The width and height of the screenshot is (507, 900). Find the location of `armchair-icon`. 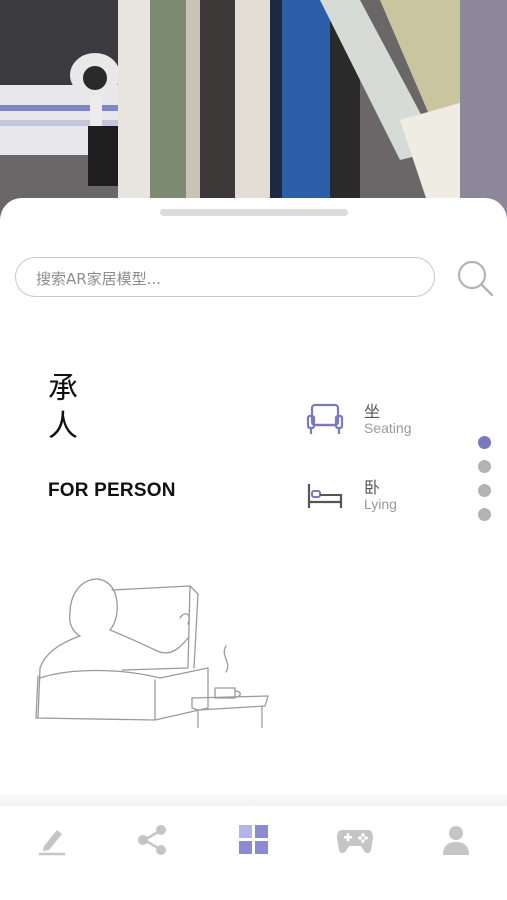

armchair-icon is located at coordinates (325, 418).